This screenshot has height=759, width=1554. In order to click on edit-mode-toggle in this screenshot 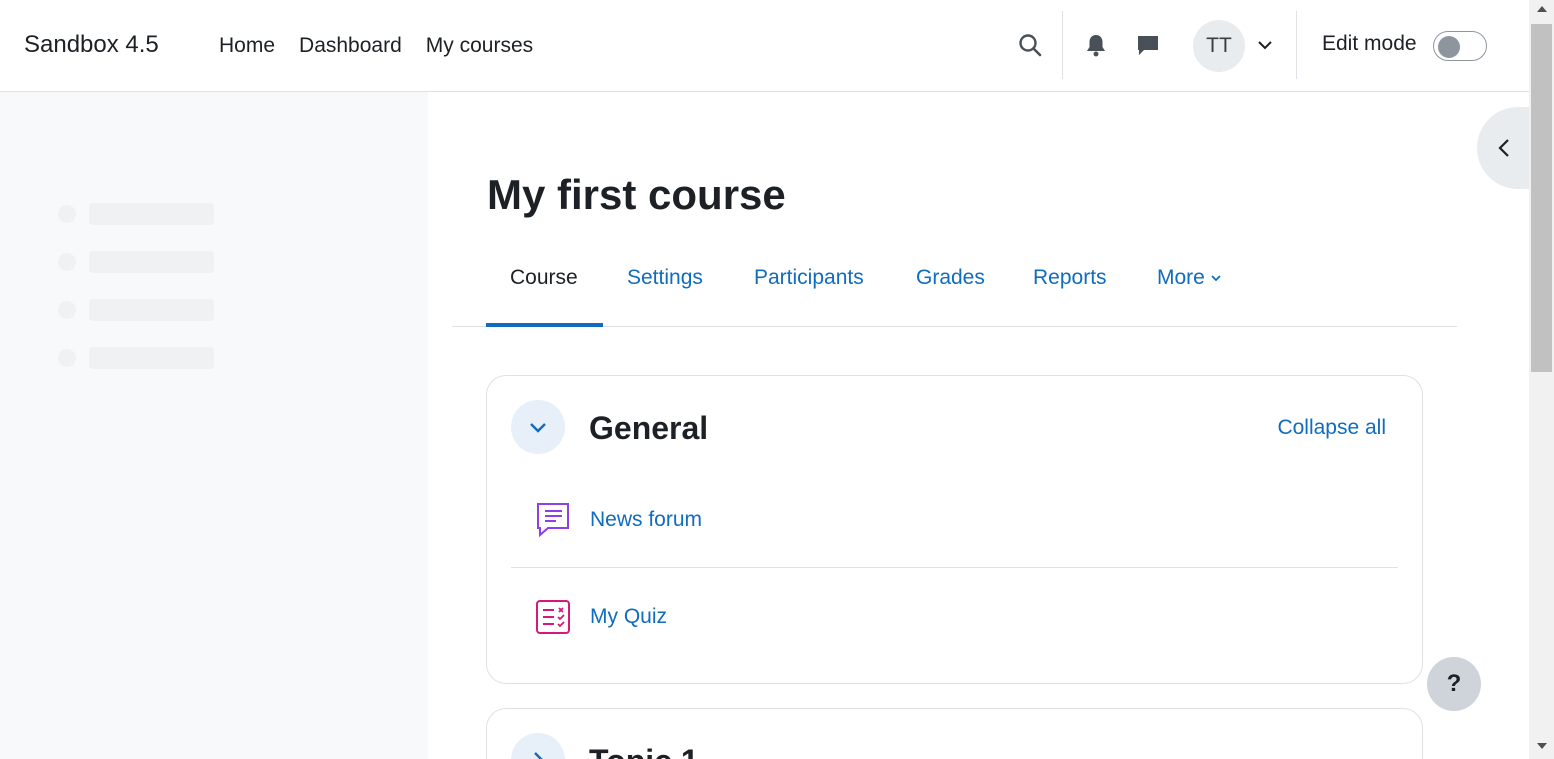, I will do `click(1460, 46)`.